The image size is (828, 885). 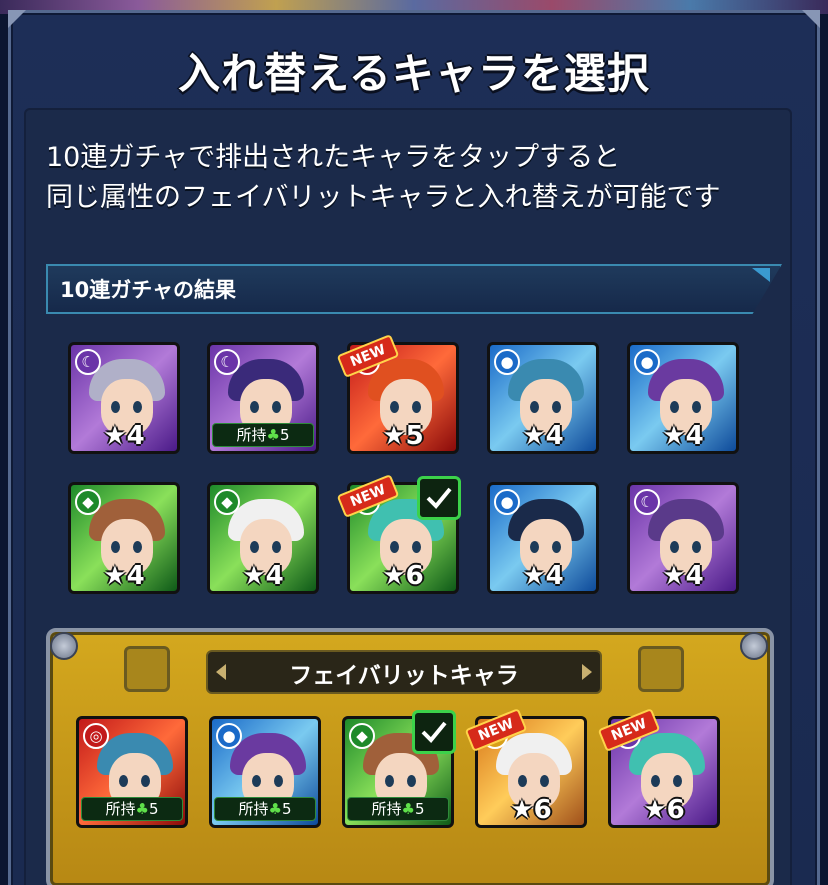 What do you see at coordinates (263, 398) in the screenshot?
I see `gacha-character-card: ☾ 所持♣5` at bounding box center [263, 398].